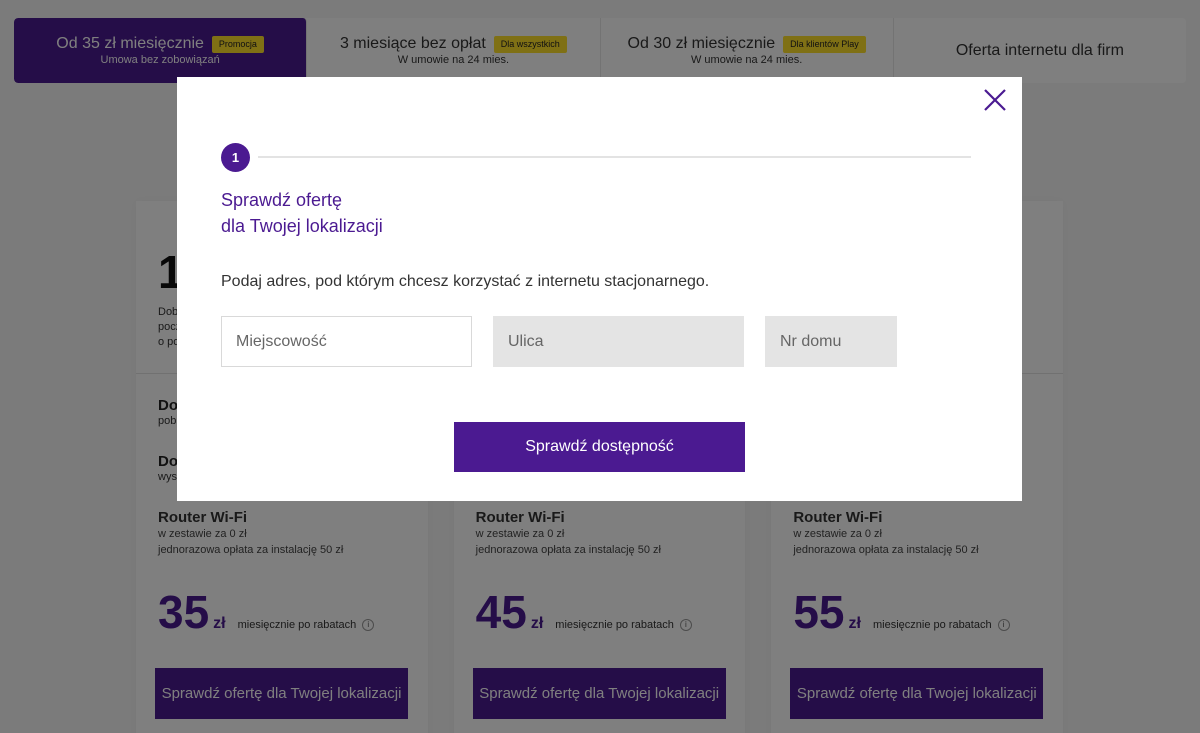  What do you see at coordinates (346, 341) in the screenshot?
I see `city-input` at bounding box center [346, 341].